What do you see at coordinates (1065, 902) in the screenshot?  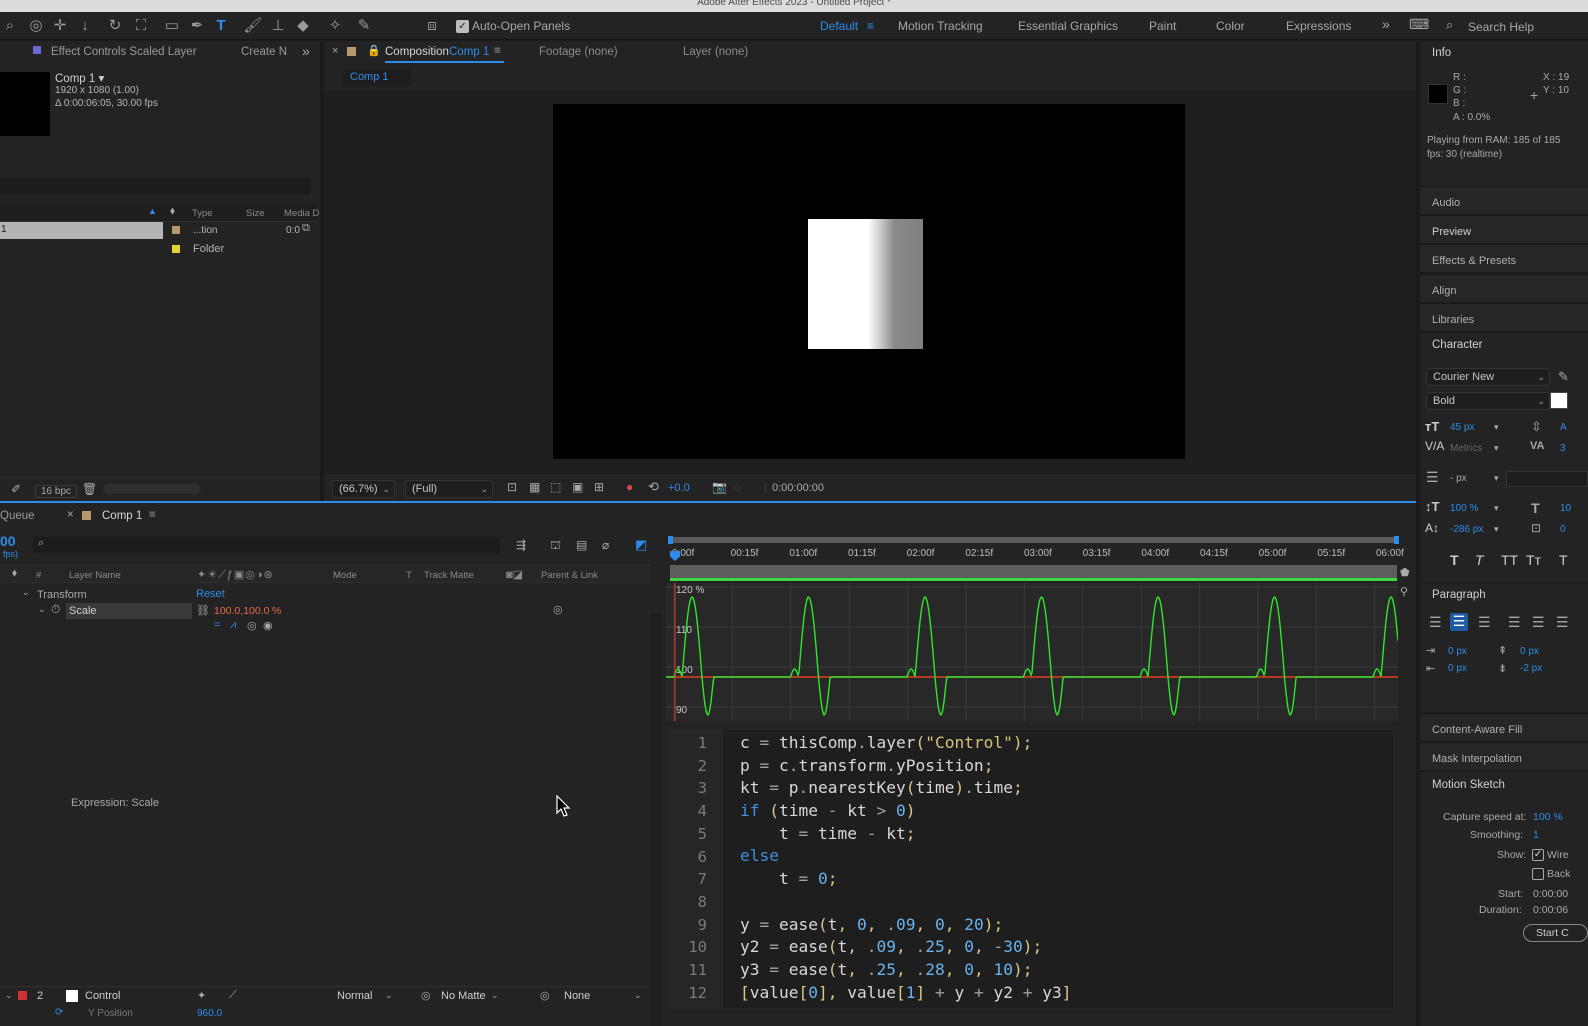 I see `code-line` at bounding box center [1065, 902].